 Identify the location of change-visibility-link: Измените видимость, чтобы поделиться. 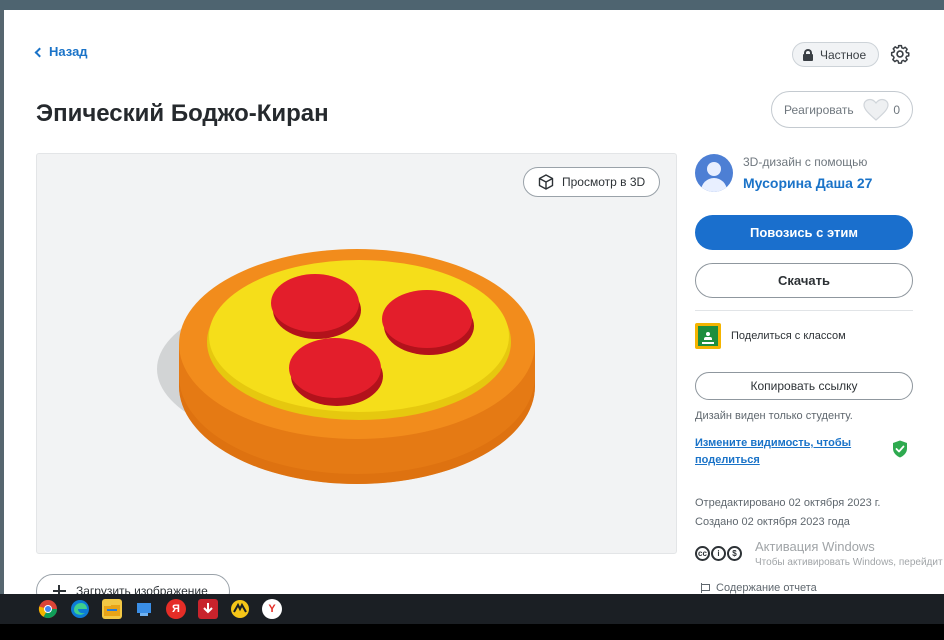
(785, 452).